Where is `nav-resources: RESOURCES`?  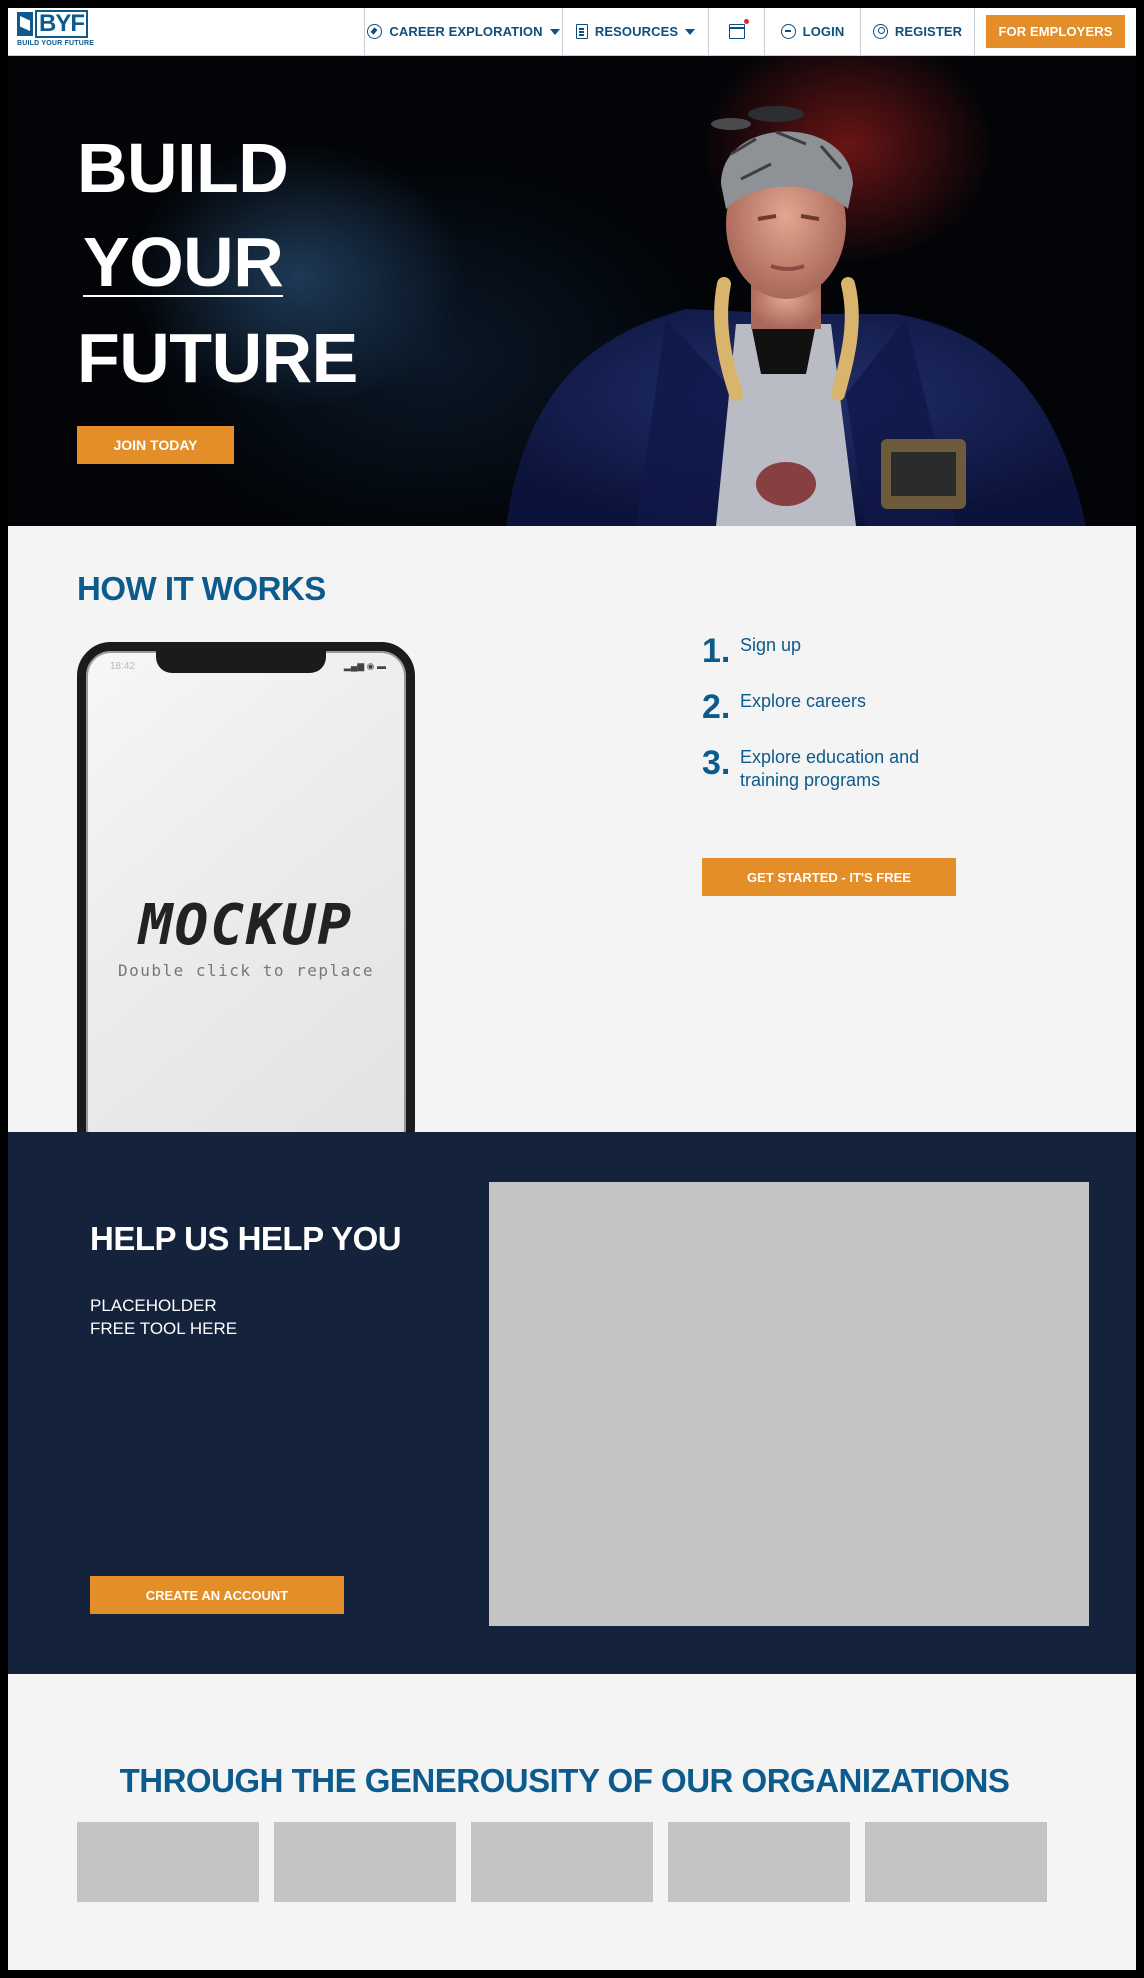
nav-resources: RESOURCES is located at coordinates (635, 31).